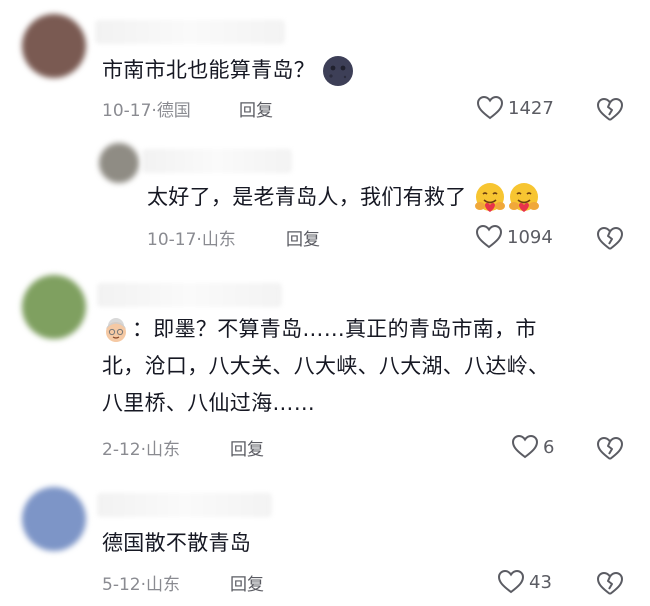  I want to click on old-woman-emoji, so click(116, 330).